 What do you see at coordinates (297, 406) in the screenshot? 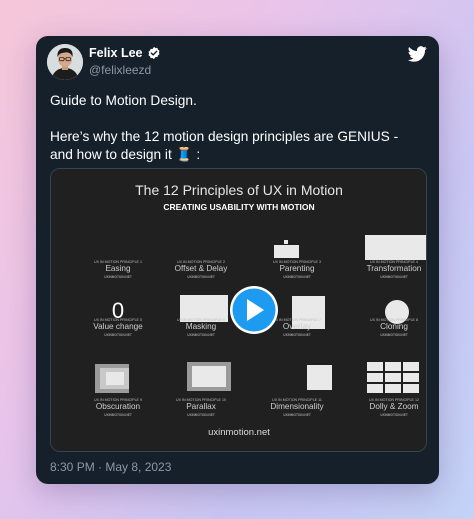
I see `principle-label: Dimensionality` at bounding box center [297, 406].